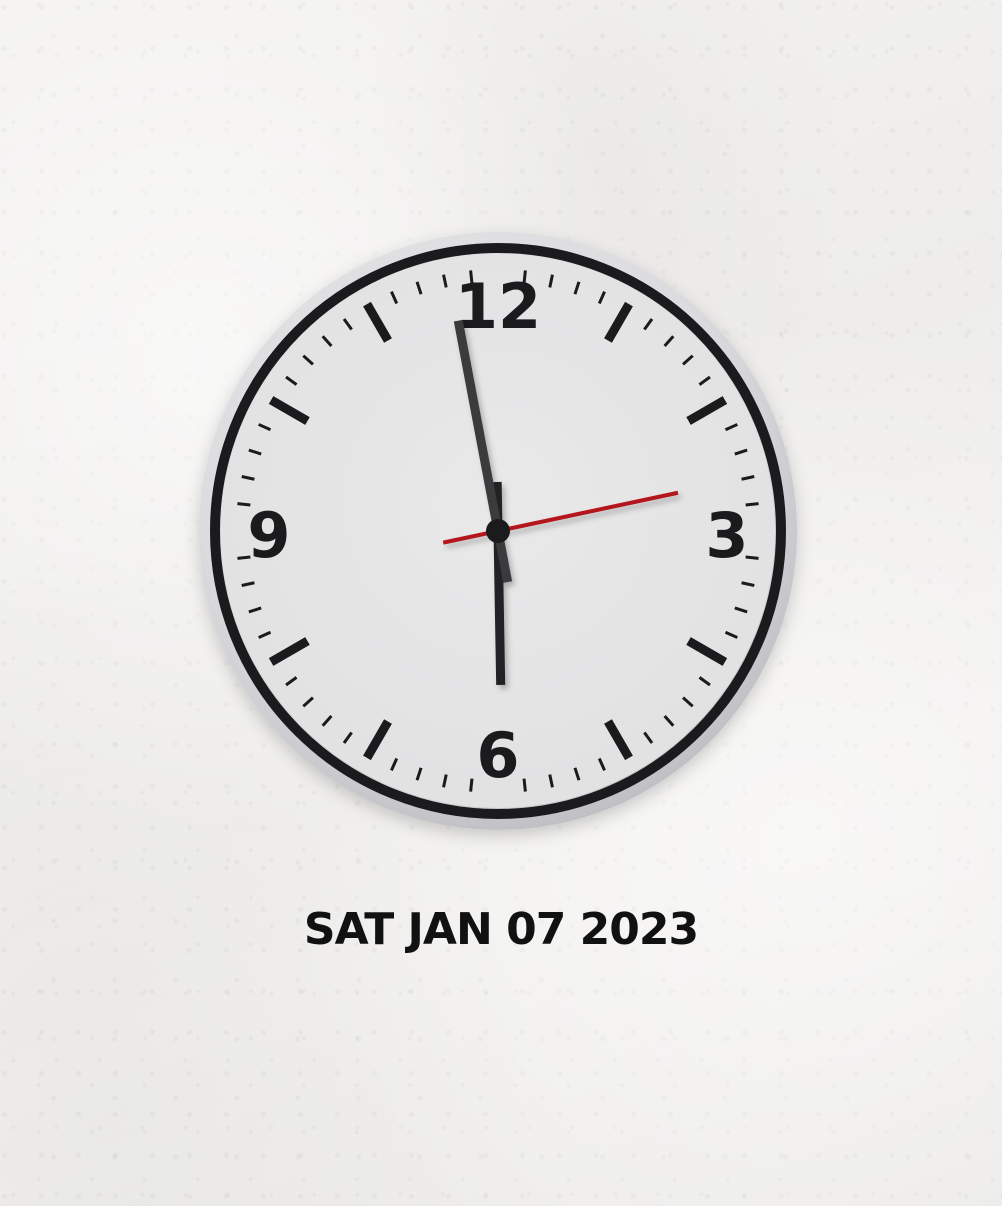 The image size is (1002, 1206). I want to click on date-label: SAT JAN 07 2023, so click(501, 929).